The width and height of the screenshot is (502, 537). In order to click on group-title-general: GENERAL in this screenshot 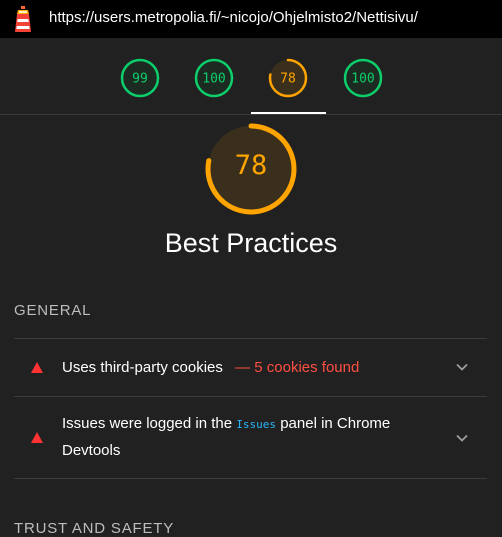, I will do `click(53, 310)`.